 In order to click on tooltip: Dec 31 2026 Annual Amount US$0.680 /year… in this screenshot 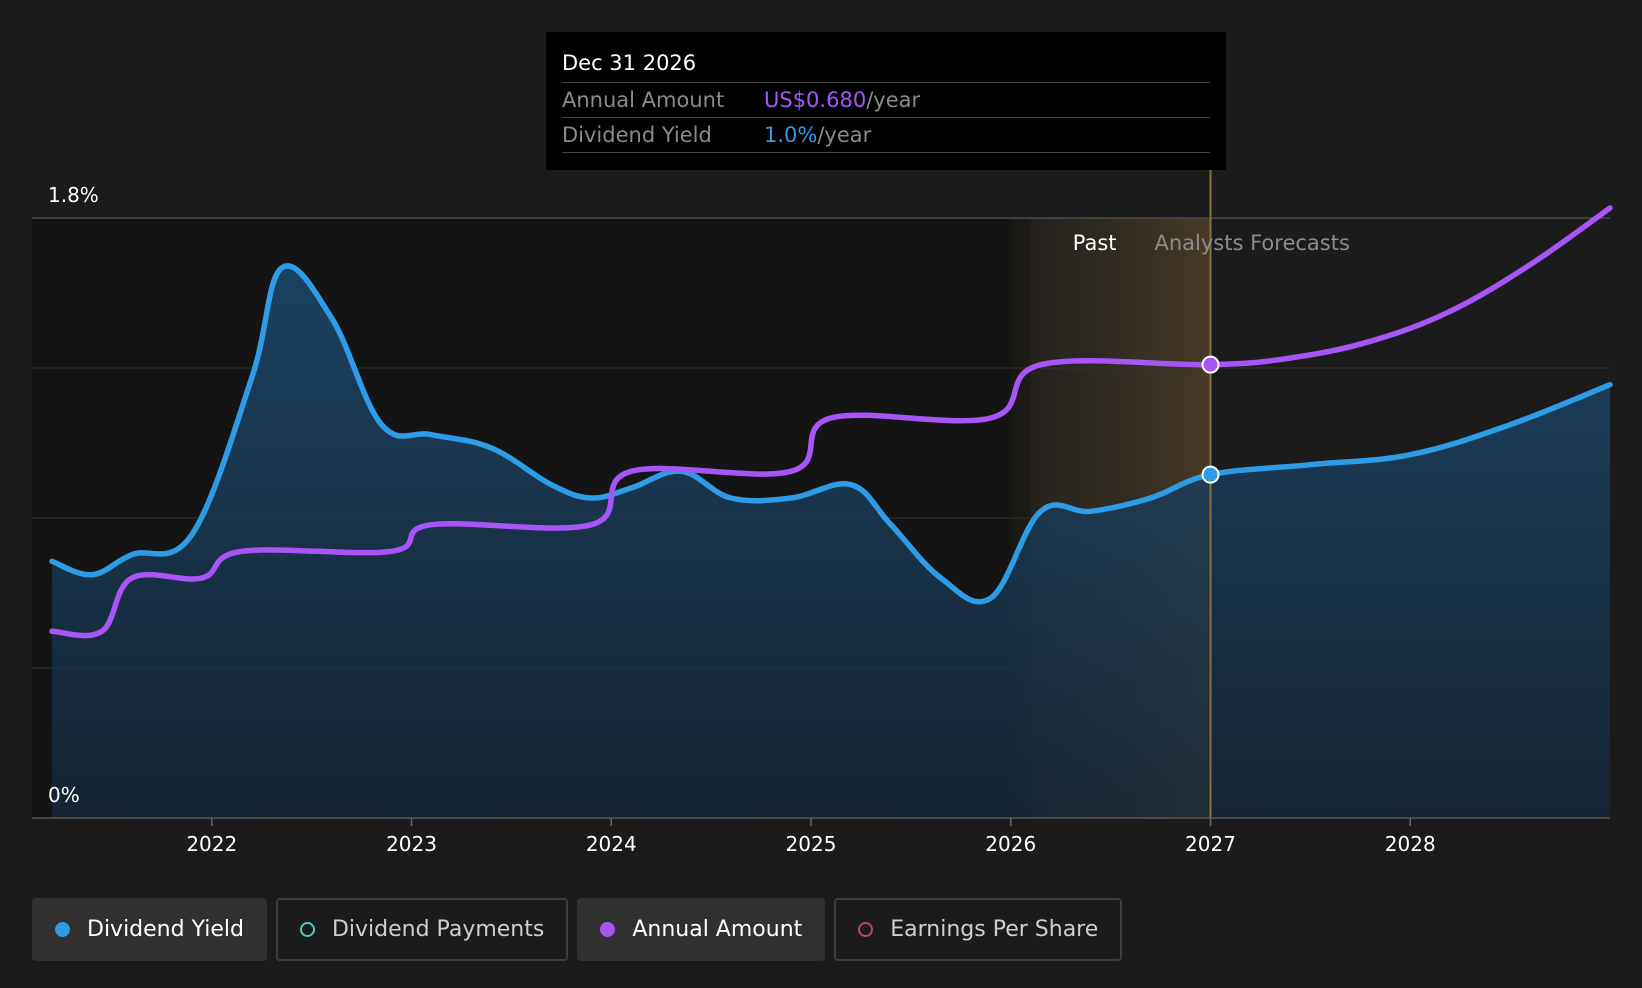, I will do `click(886, 101)`.